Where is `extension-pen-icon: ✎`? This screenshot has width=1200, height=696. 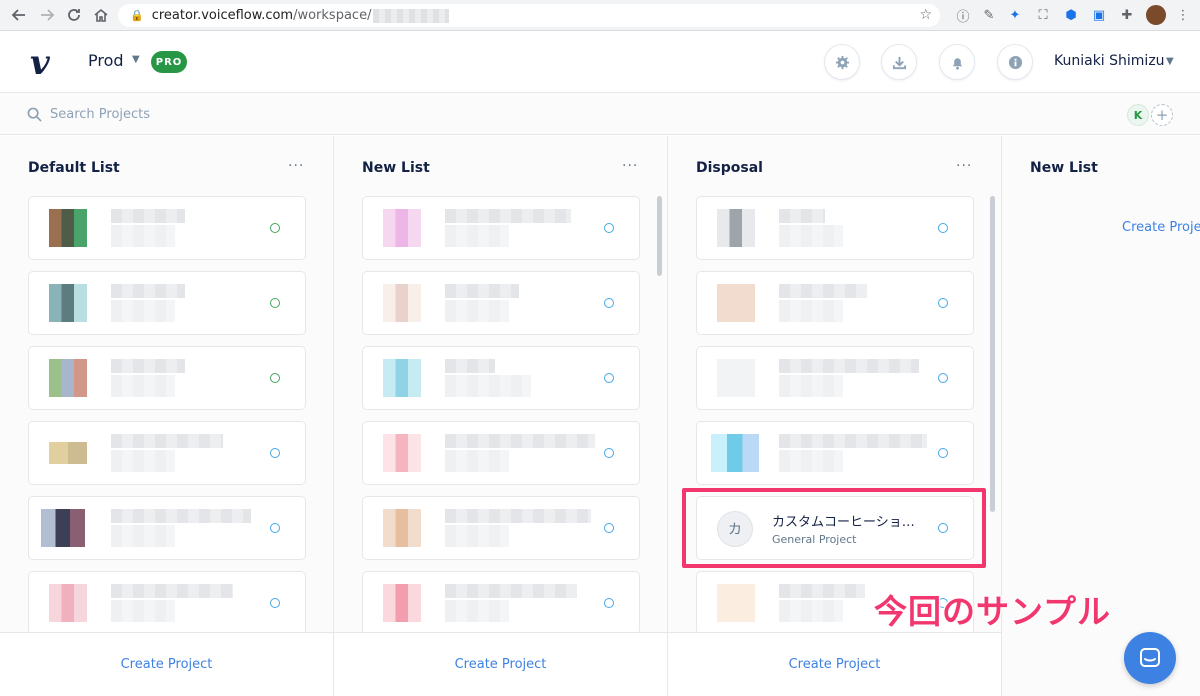
extension-pen-icon: ✎ is located at coordinates (989, 15).